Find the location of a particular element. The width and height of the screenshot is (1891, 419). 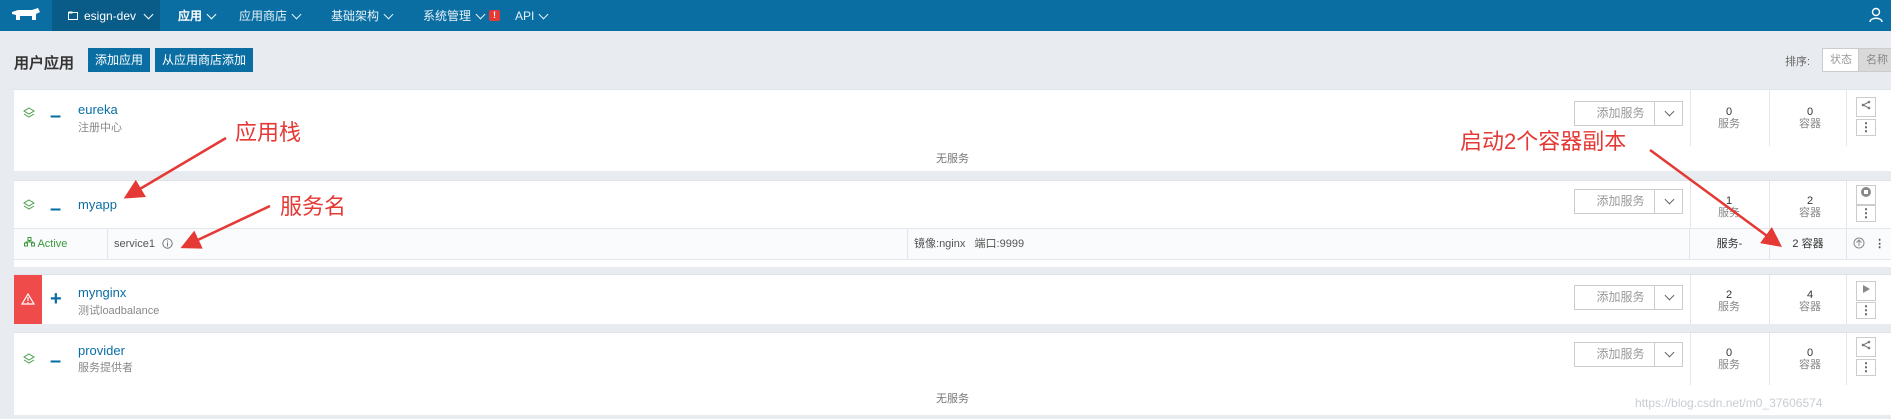

play-icon is located at coordinates (1866, 291).